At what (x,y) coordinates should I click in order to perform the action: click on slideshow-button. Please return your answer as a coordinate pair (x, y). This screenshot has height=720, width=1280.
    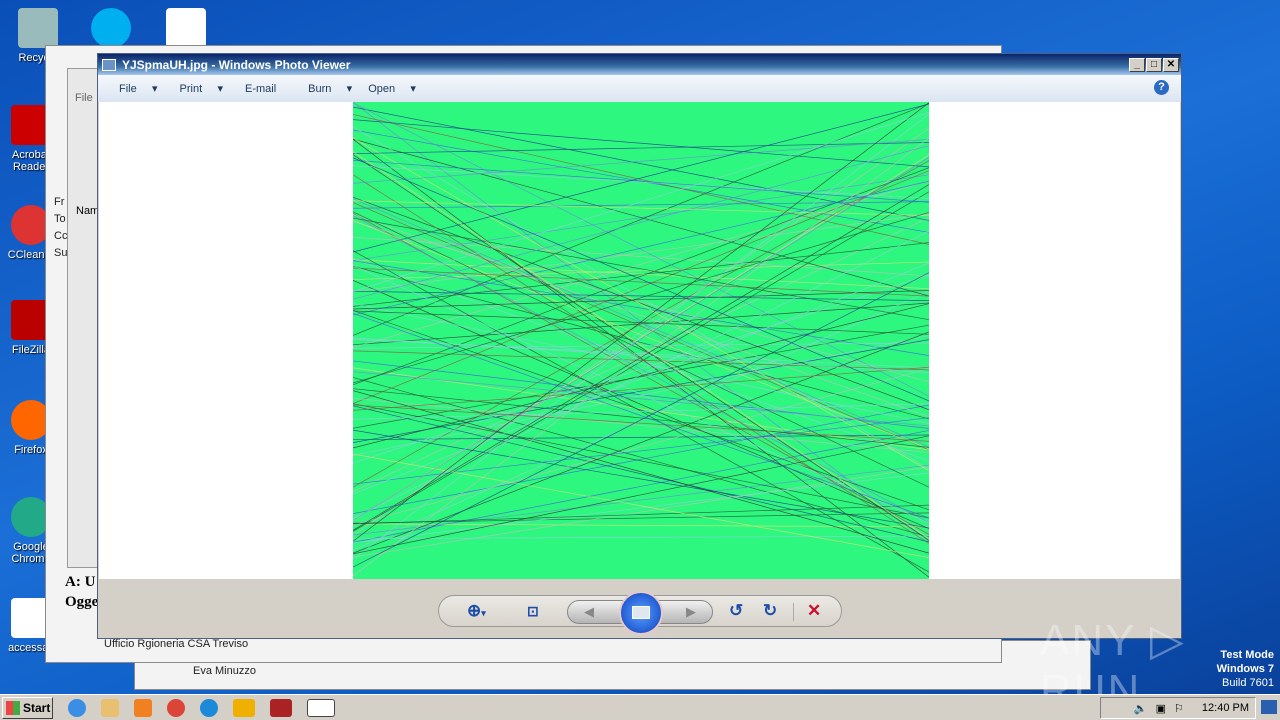
    Looking at the image, I should click on (641, 613).